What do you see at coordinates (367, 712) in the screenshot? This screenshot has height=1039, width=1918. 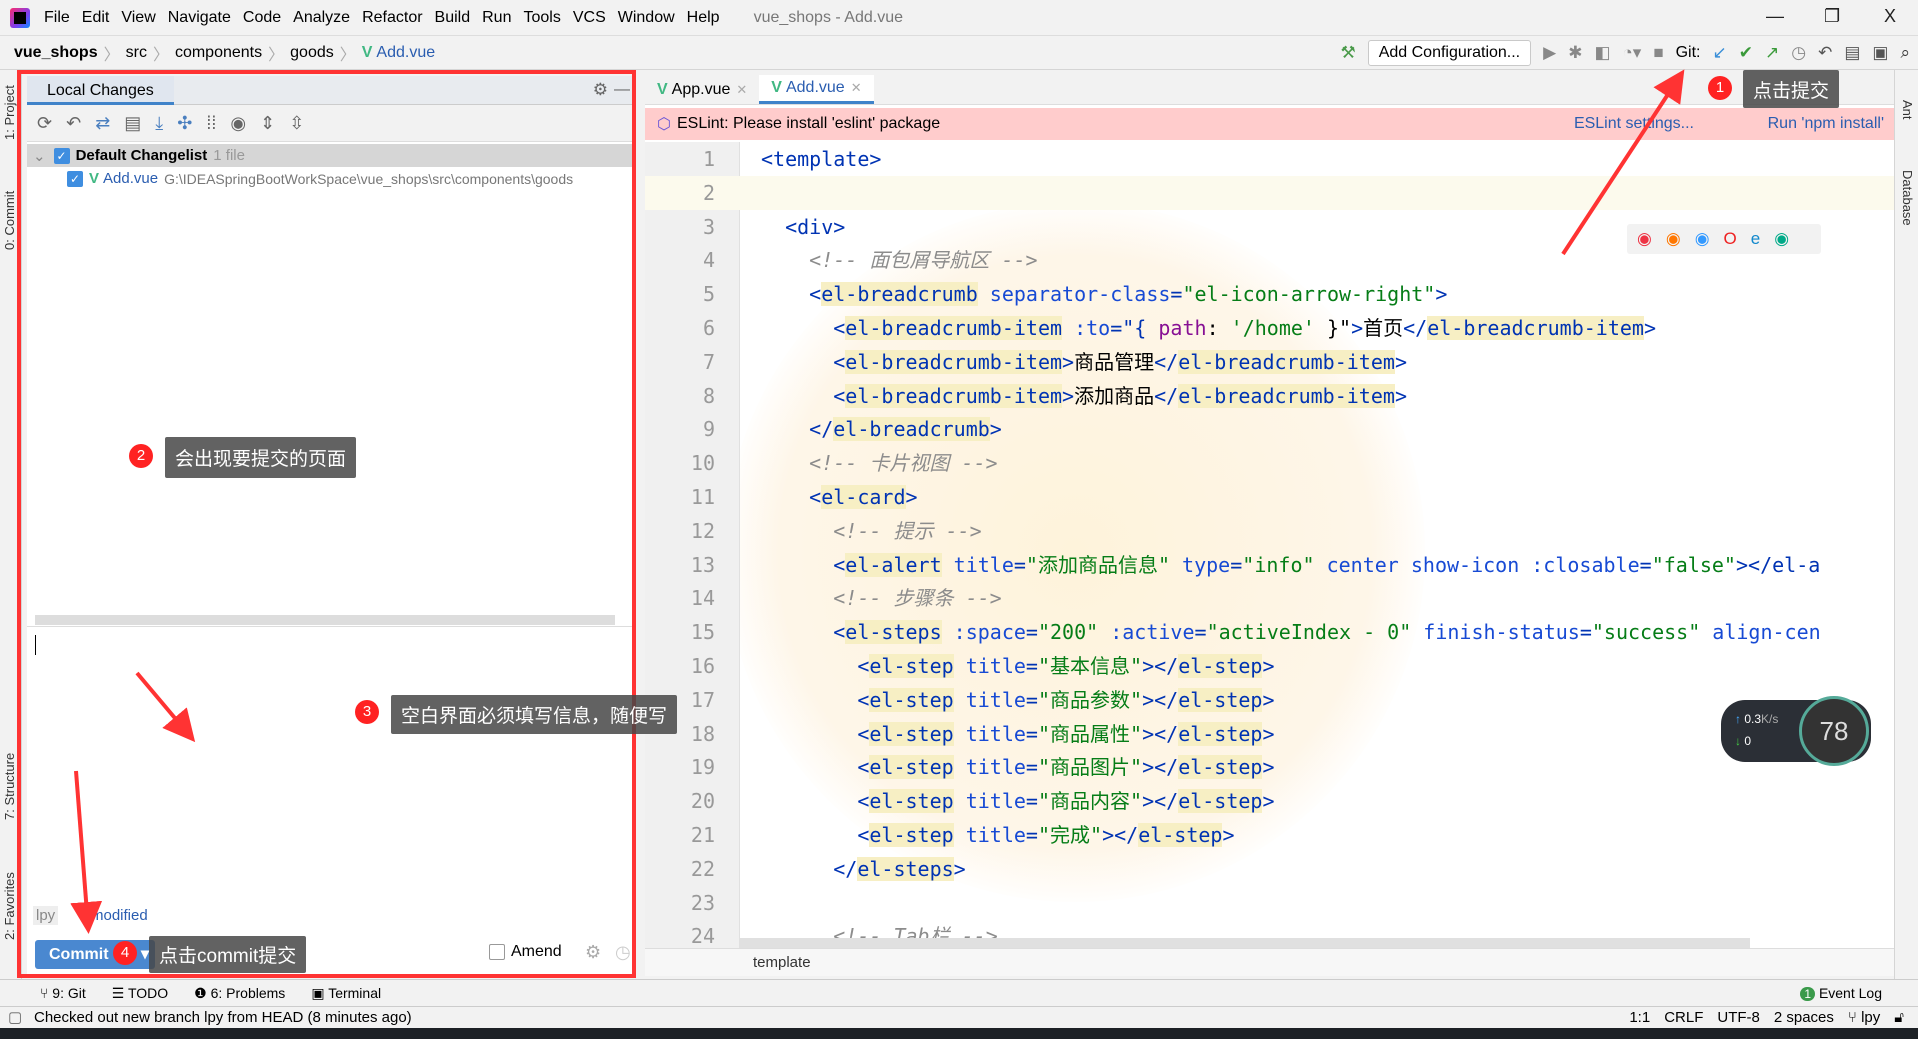 I see `annotation-number-3: 3` at bounding box center [367, 712].